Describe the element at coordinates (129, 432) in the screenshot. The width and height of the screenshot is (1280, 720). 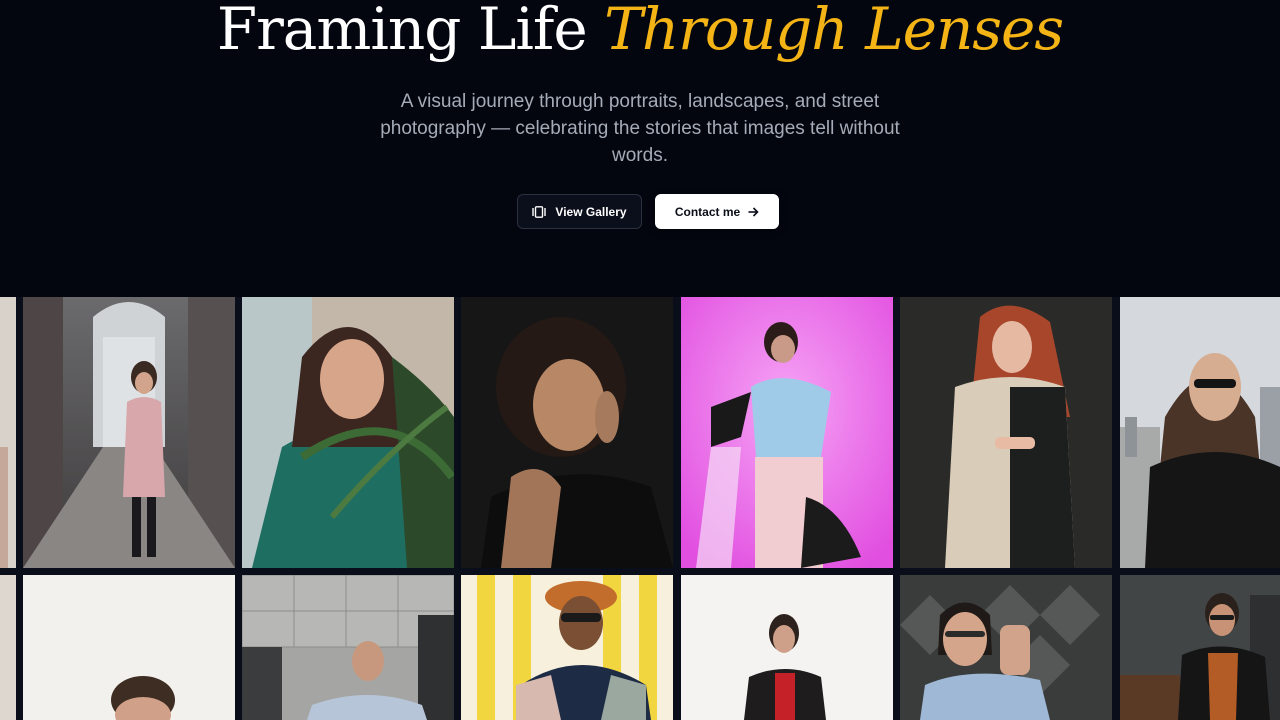
I see `gallery-photo-r1-c1` at that location.